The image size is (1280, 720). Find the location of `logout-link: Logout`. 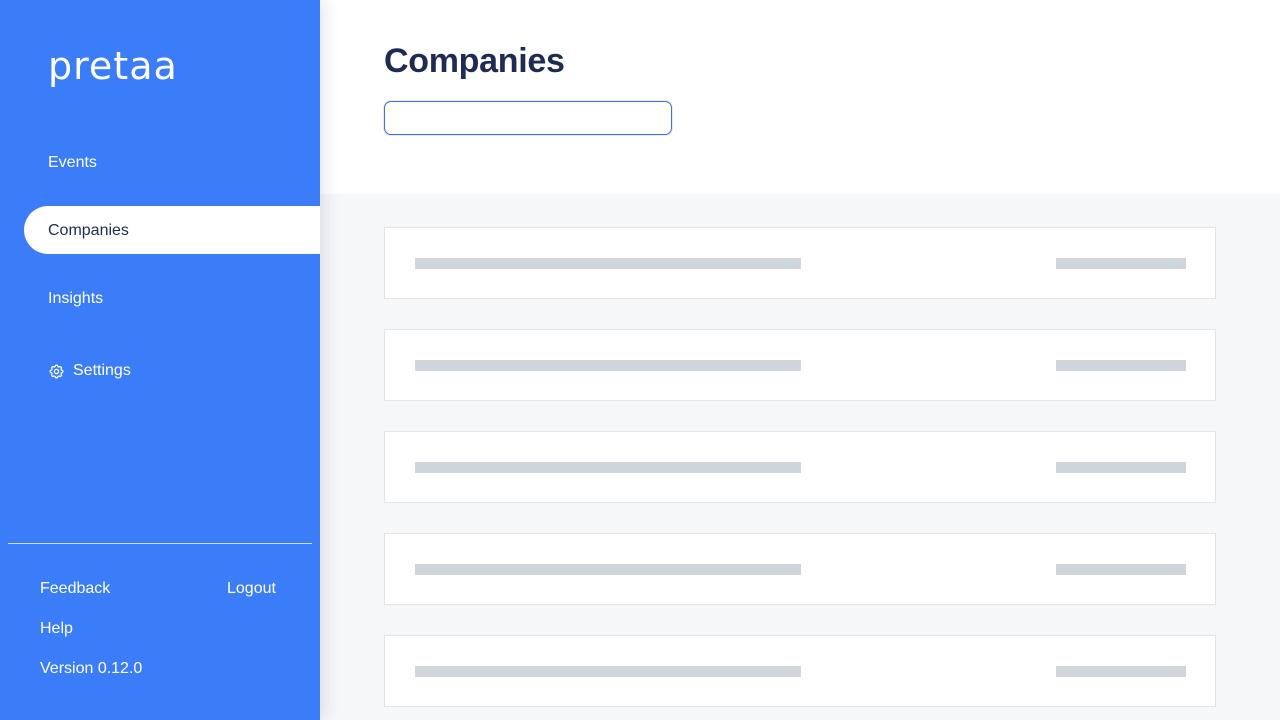

logout-link: Logout is located at coordinates (251, 589).